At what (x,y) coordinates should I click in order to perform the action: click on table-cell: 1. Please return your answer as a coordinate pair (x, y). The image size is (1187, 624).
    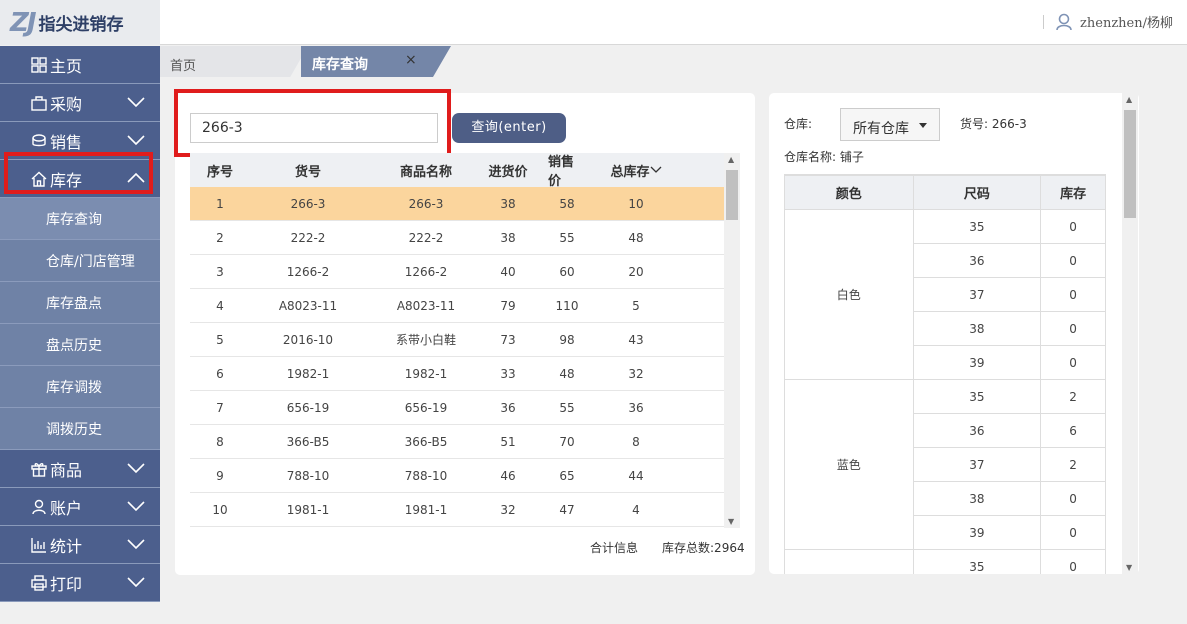
    Looking at the image, I should click on (220, 203).